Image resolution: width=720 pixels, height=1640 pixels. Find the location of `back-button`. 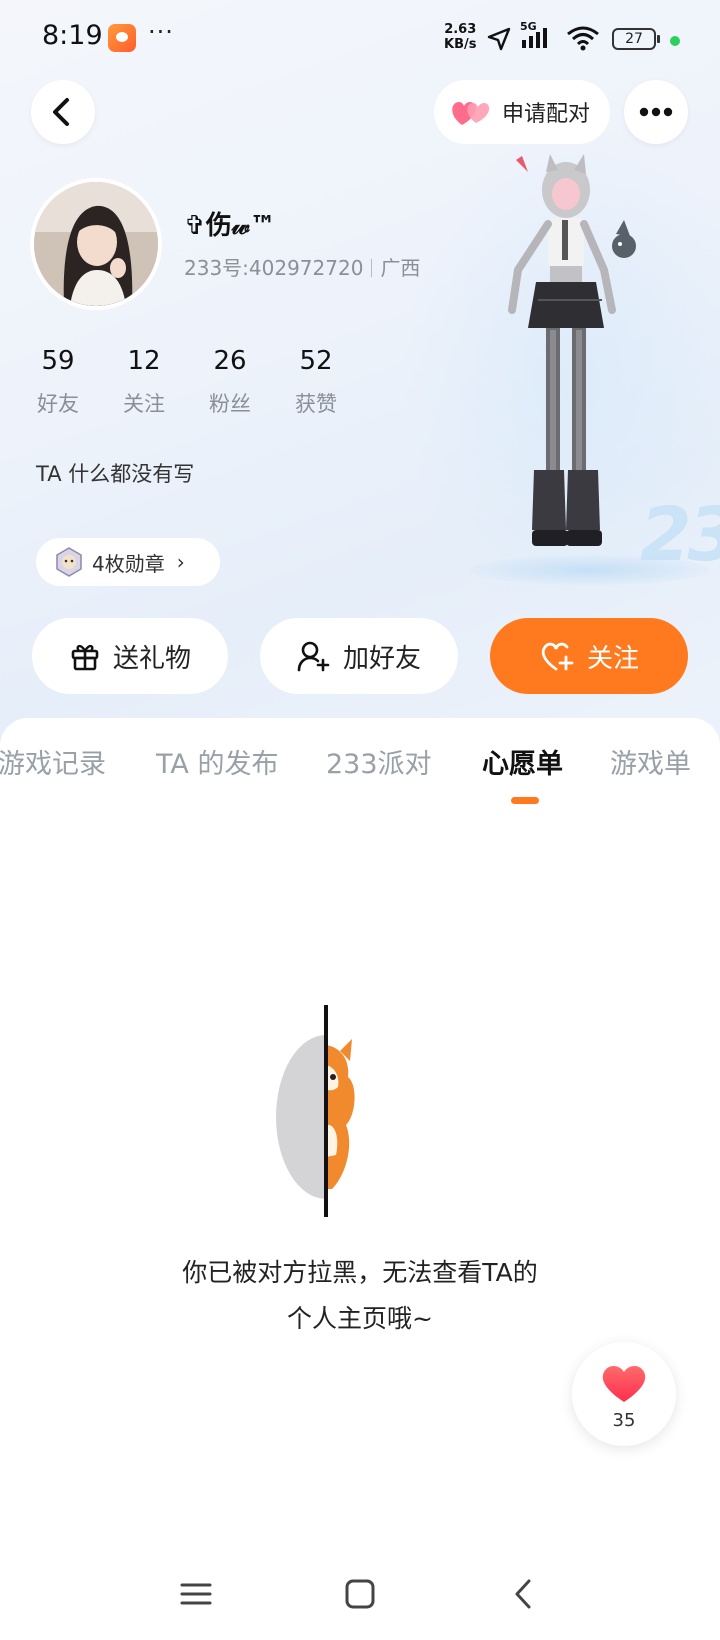

back-button is located at coordinates (63, 112).